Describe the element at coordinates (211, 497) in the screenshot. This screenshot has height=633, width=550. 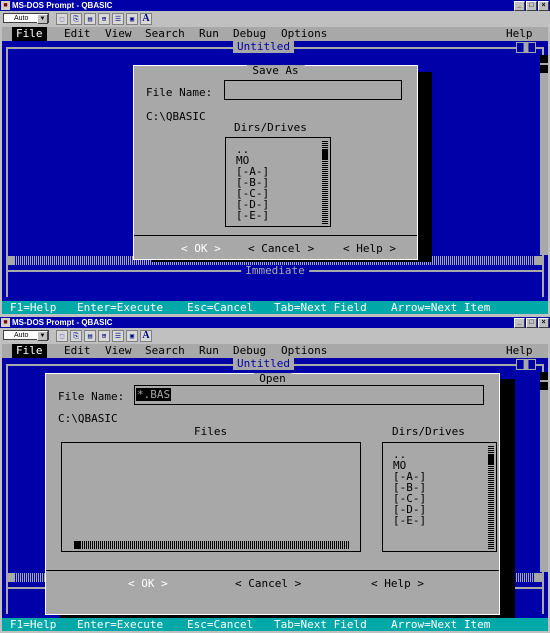
I see `files-list` at that location.